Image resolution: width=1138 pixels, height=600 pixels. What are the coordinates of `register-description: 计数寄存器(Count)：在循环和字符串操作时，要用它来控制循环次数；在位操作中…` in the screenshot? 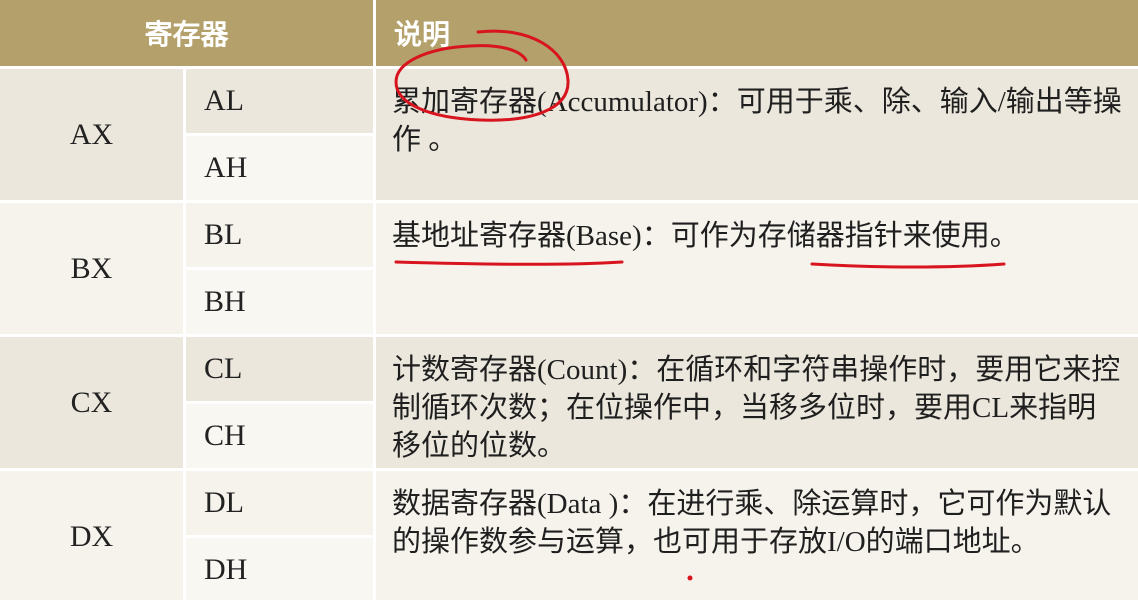 It's located at (757, 404).